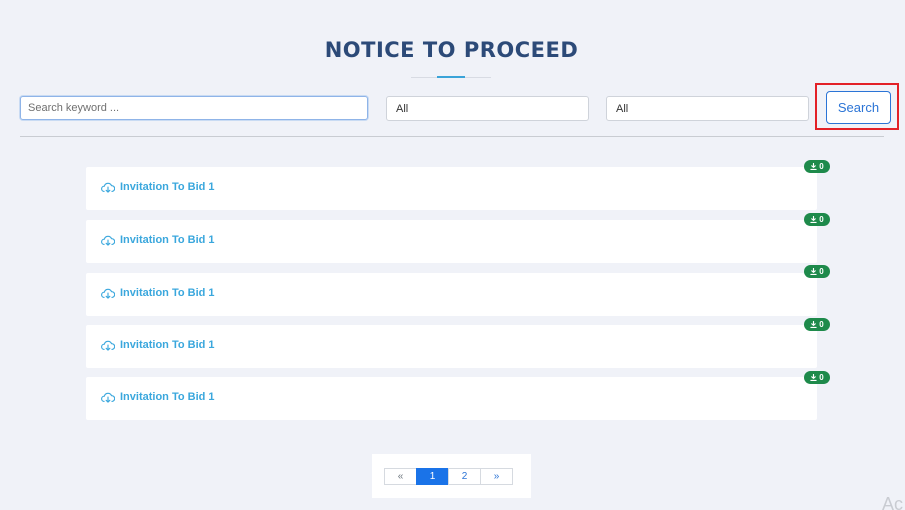  Describe the element at coordinates (464, 476) in the screenshot. I see `pagination-page-2: 2` at that location.